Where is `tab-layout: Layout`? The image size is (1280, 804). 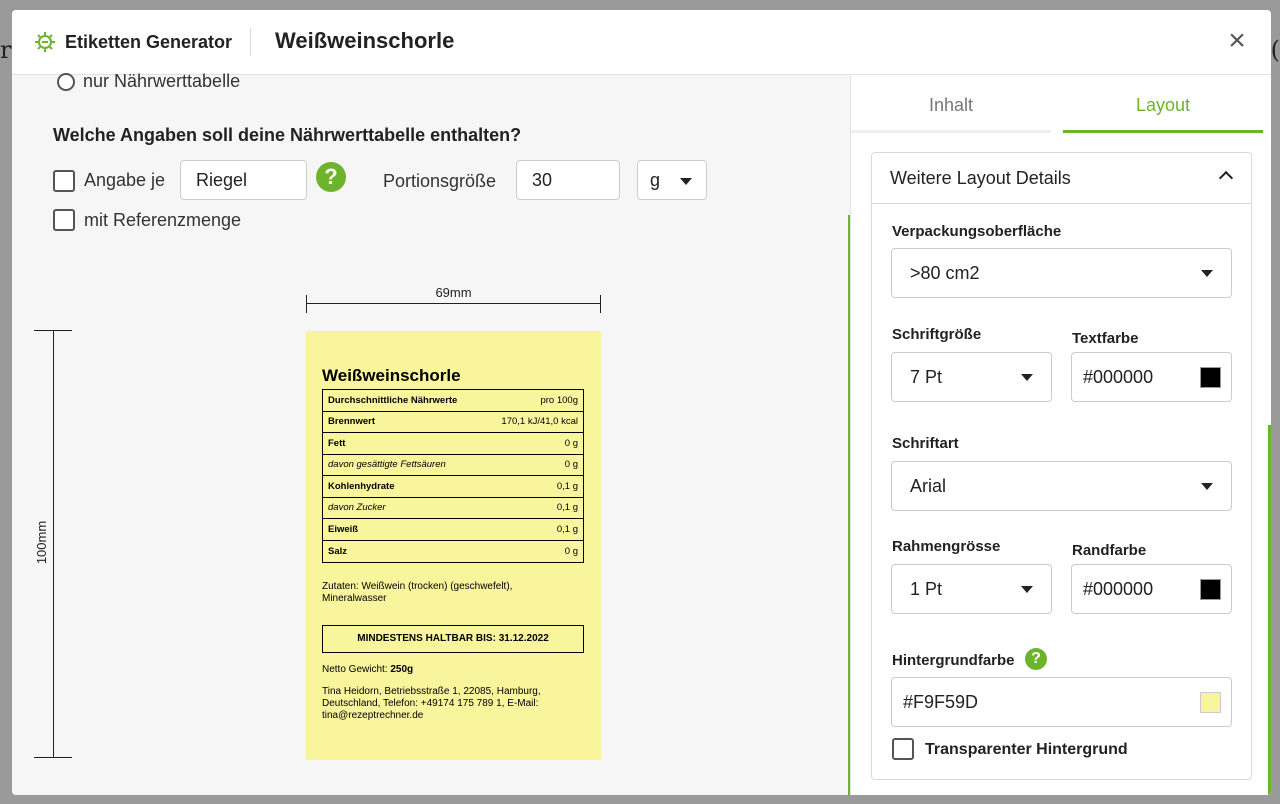
tab-layout: Layout is located at coordinates (1163, 104).